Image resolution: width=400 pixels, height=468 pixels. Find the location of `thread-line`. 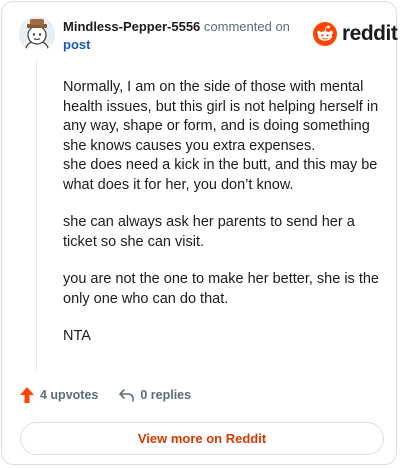

thread-line is located at coordinates (36, 215).